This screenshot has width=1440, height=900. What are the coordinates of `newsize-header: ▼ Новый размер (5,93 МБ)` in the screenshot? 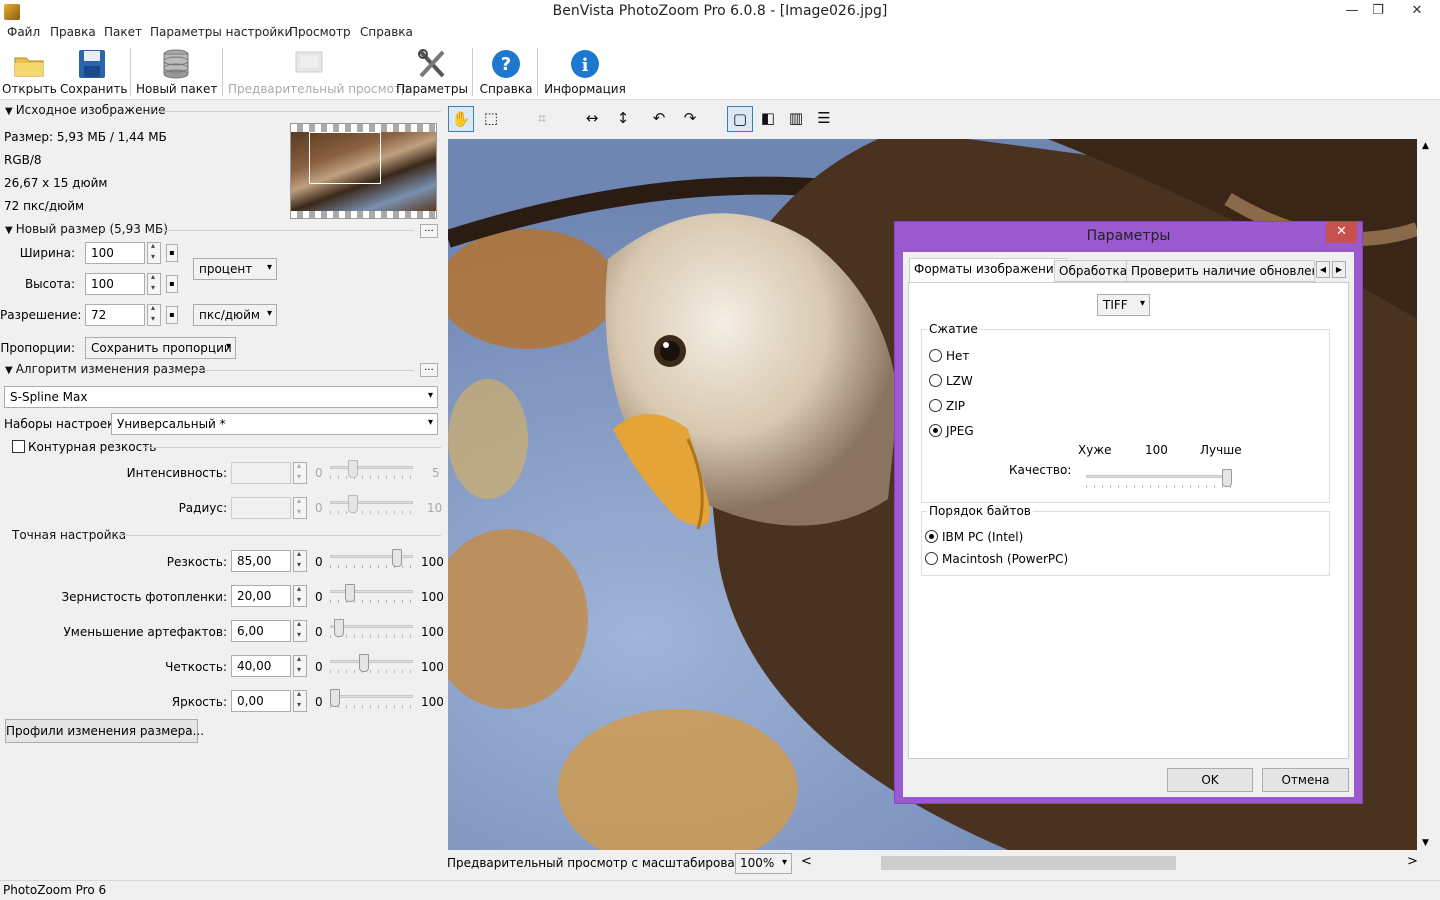 It's located at (86, 229).